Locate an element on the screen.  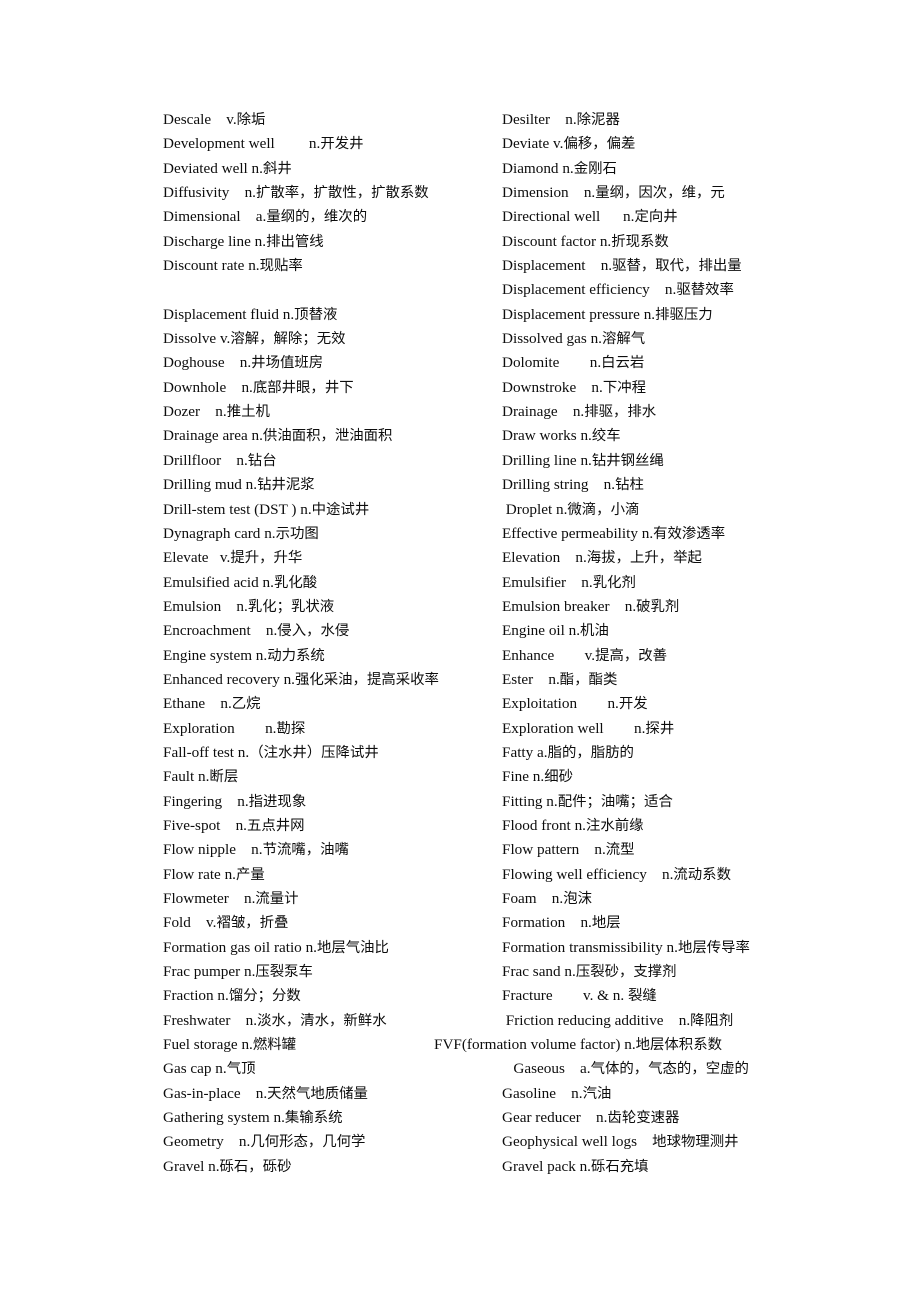
glossary-term-right: Flood front n.注水前缘 is located at coordinates (573, 825).